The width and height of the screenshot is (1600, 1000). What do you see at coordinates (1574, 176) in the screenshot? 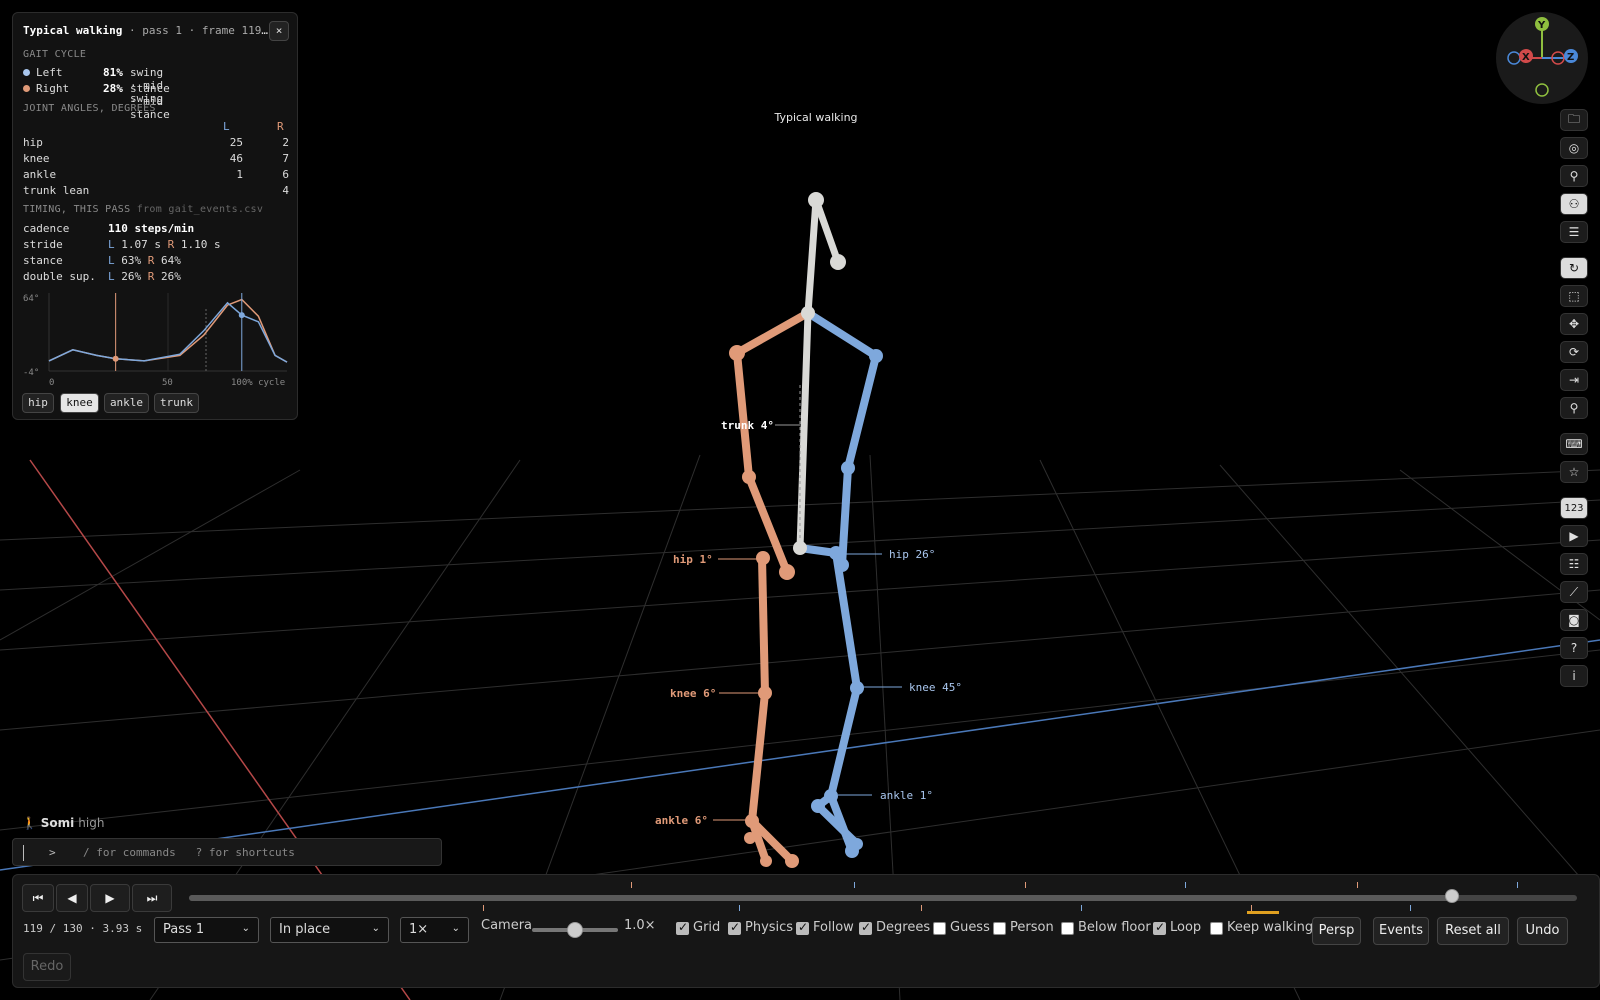
I see `walk-icon: ⚲` at bounding box center [1574, 176].